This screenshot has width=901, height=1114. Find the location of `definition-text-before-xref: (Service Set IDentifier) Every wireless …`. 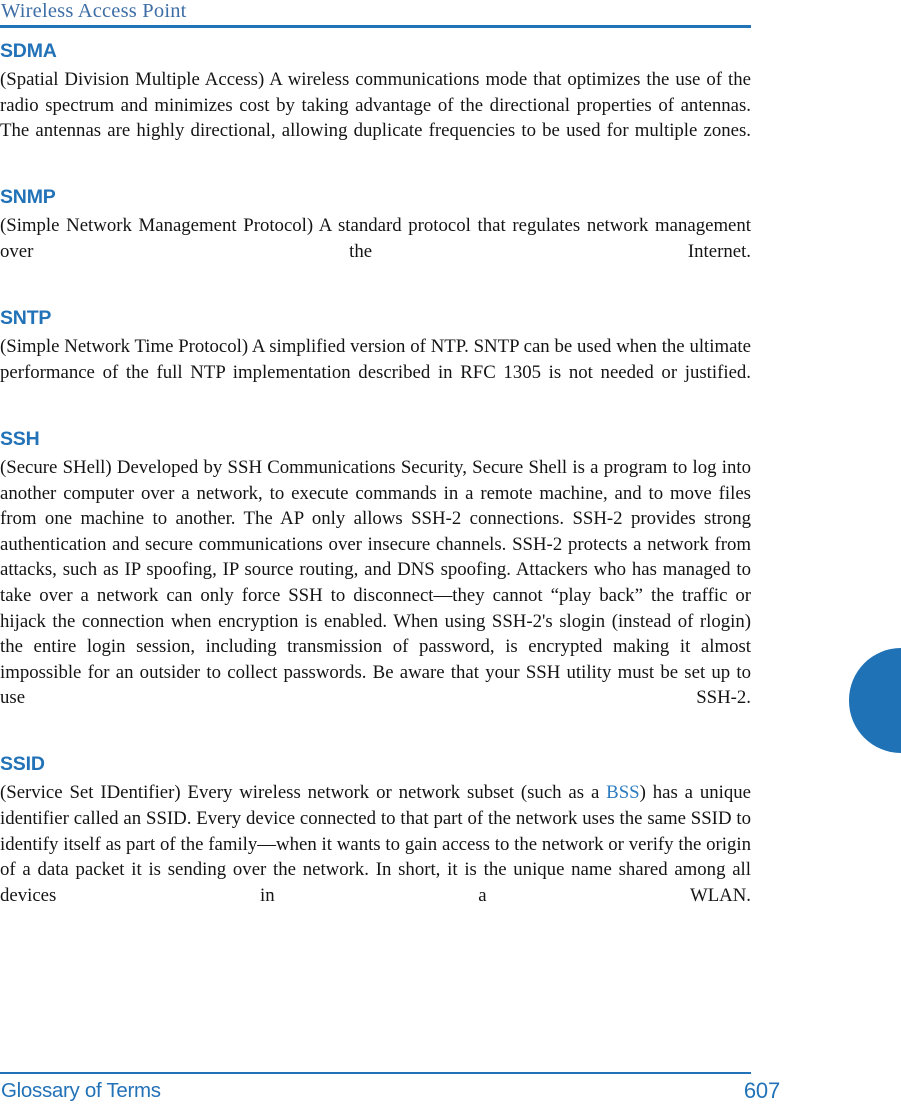

definition-text-before-xref: (Service Set IDentifier) Every wireless … is located at coordinates (303, 793).